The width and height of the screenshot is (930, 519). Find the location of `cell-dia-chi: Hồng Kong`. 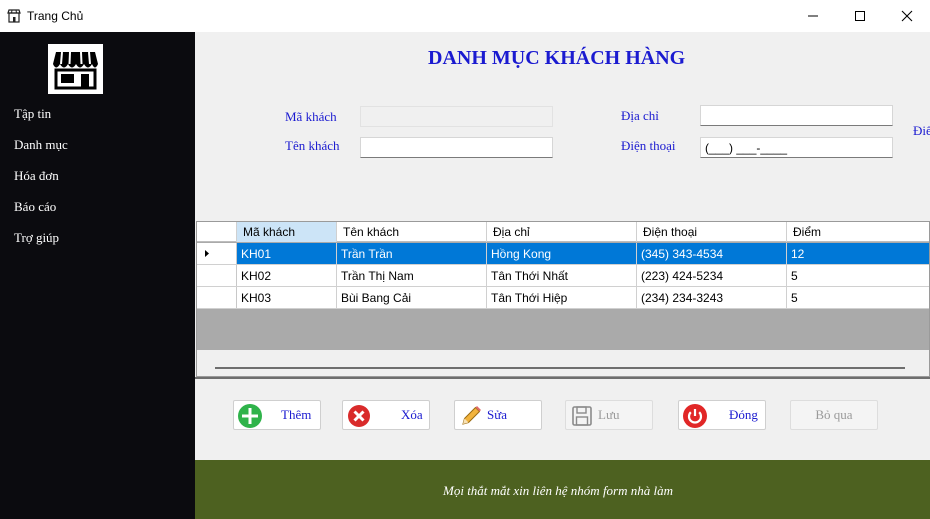

cell-dia-chi: Hồng Kong is located at coordinates (562, 253).